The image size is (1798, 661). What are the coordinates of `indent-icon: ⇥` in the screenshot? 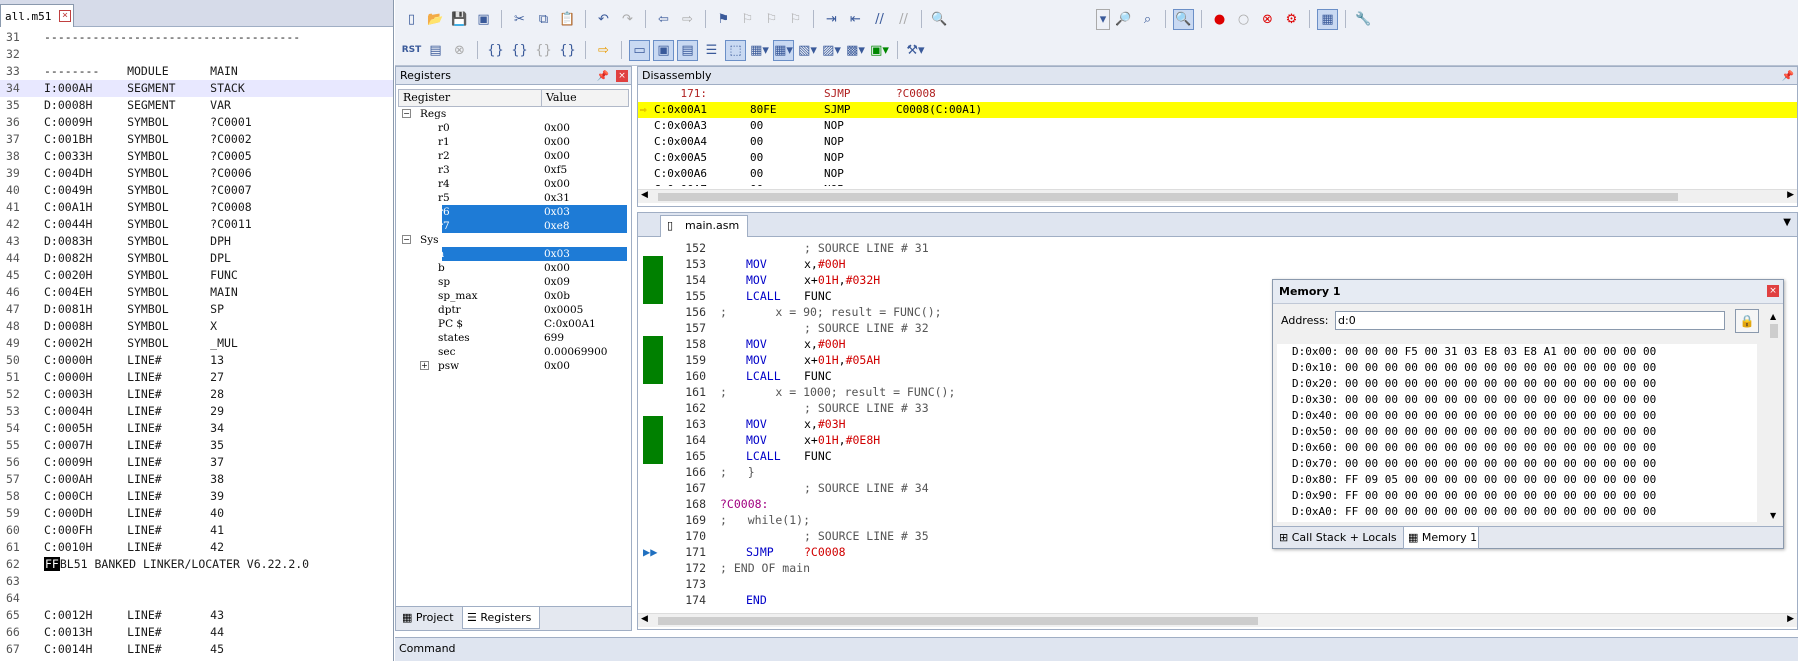 It's located at (831, 19).